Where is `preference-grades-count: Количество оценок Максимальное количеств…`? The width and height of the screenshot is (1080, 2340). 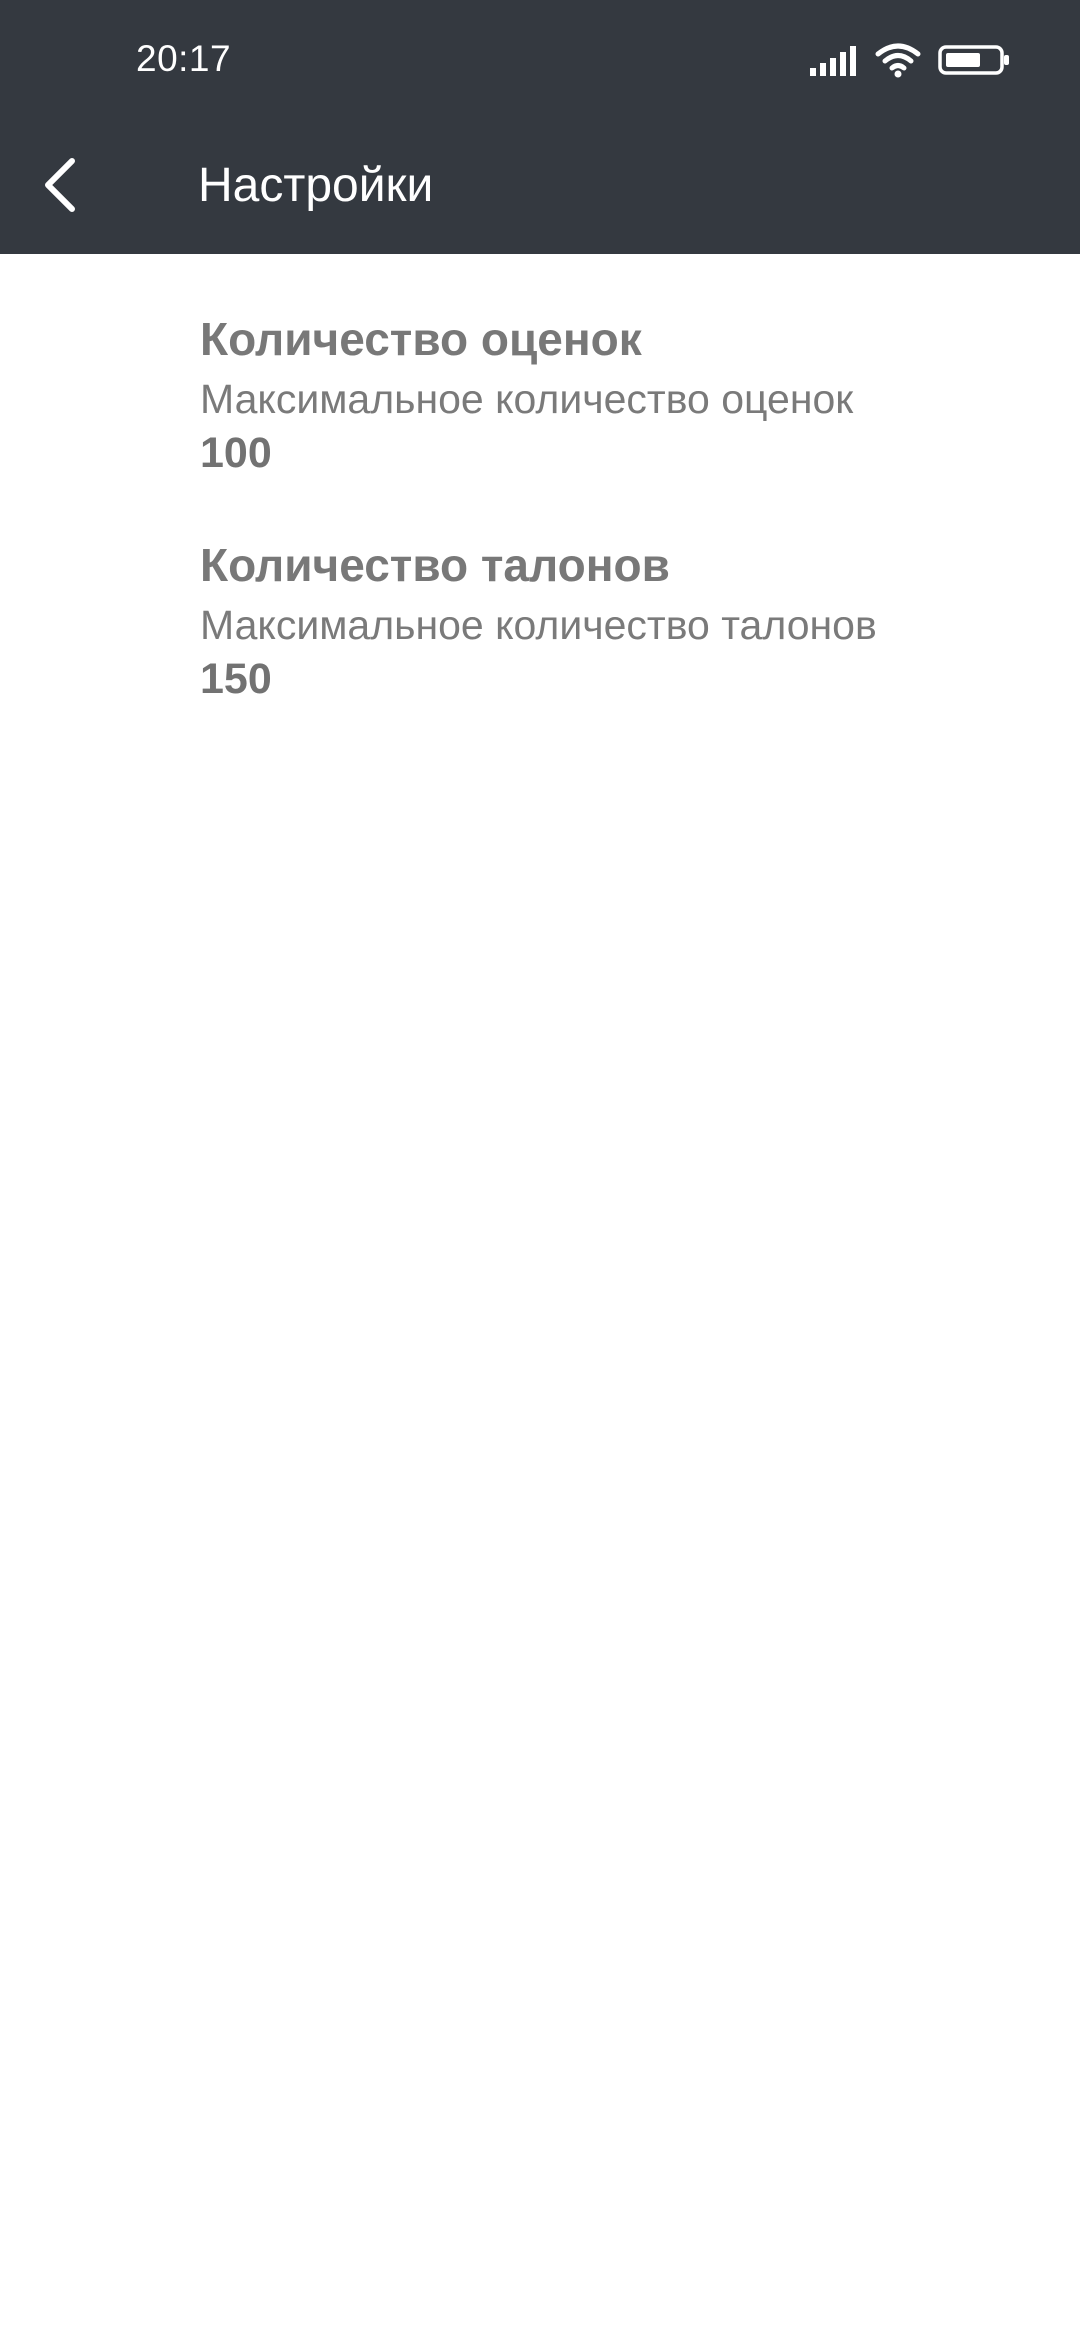 preference-grades-count: Количество оценок Максимальное количеств… is located at coordinates (540, 367).